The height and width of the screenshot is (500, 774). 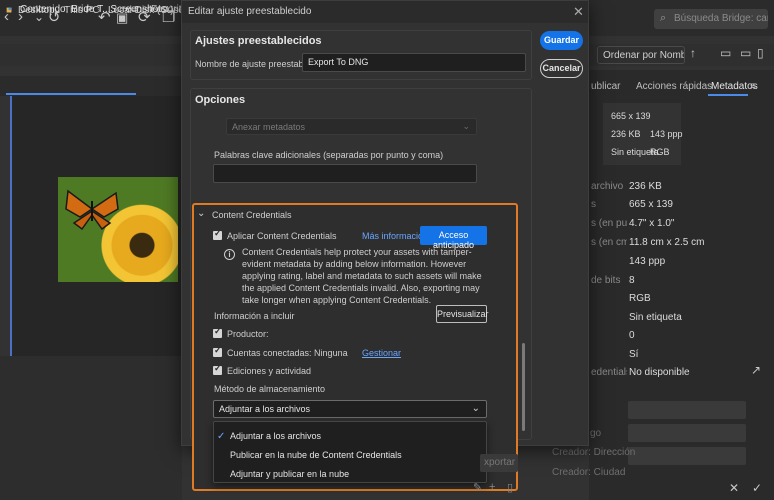 What do you see at coordinates (634, 354) in the screenshot?
I see `meta-value: Sí` at bounding box center [634, 354].